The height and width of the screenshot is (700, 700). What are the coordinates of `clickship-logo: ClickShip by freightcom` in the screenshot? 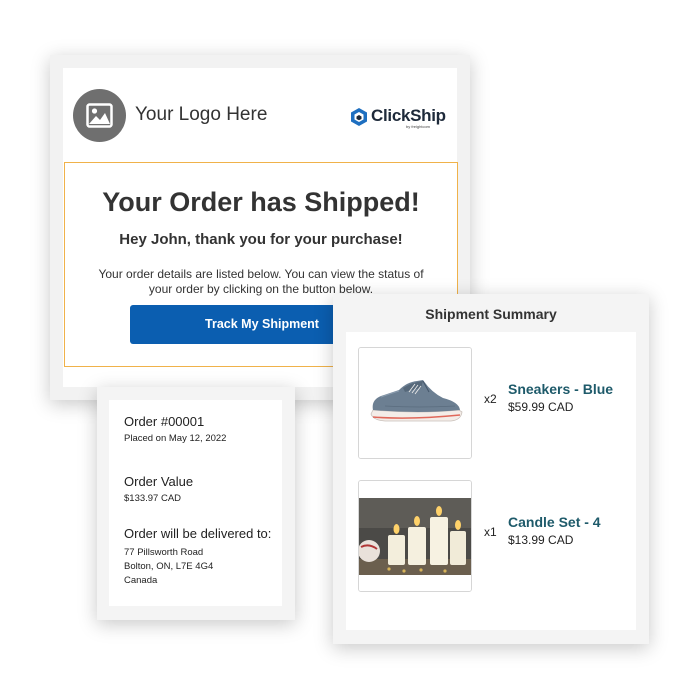 It's located at (398, 118).